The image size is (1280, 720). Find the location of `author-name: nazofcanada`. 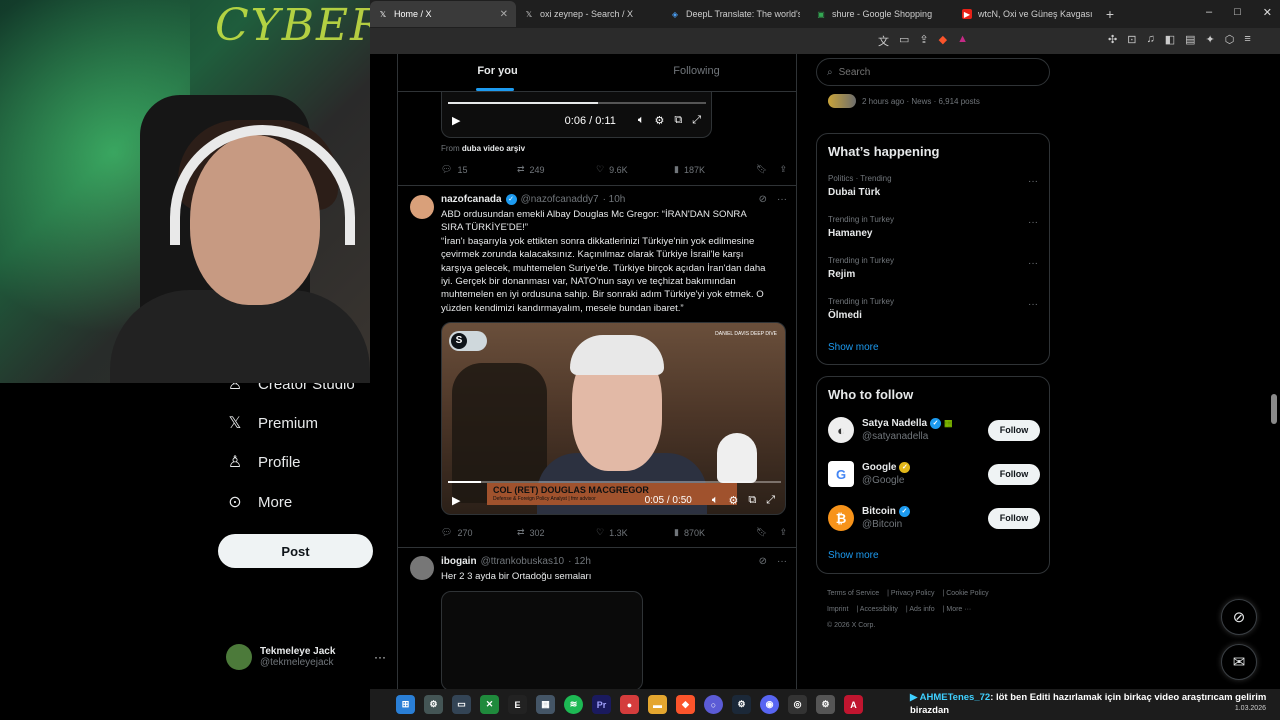

author-name: nazofcanada is located at coordinates (471, 199).